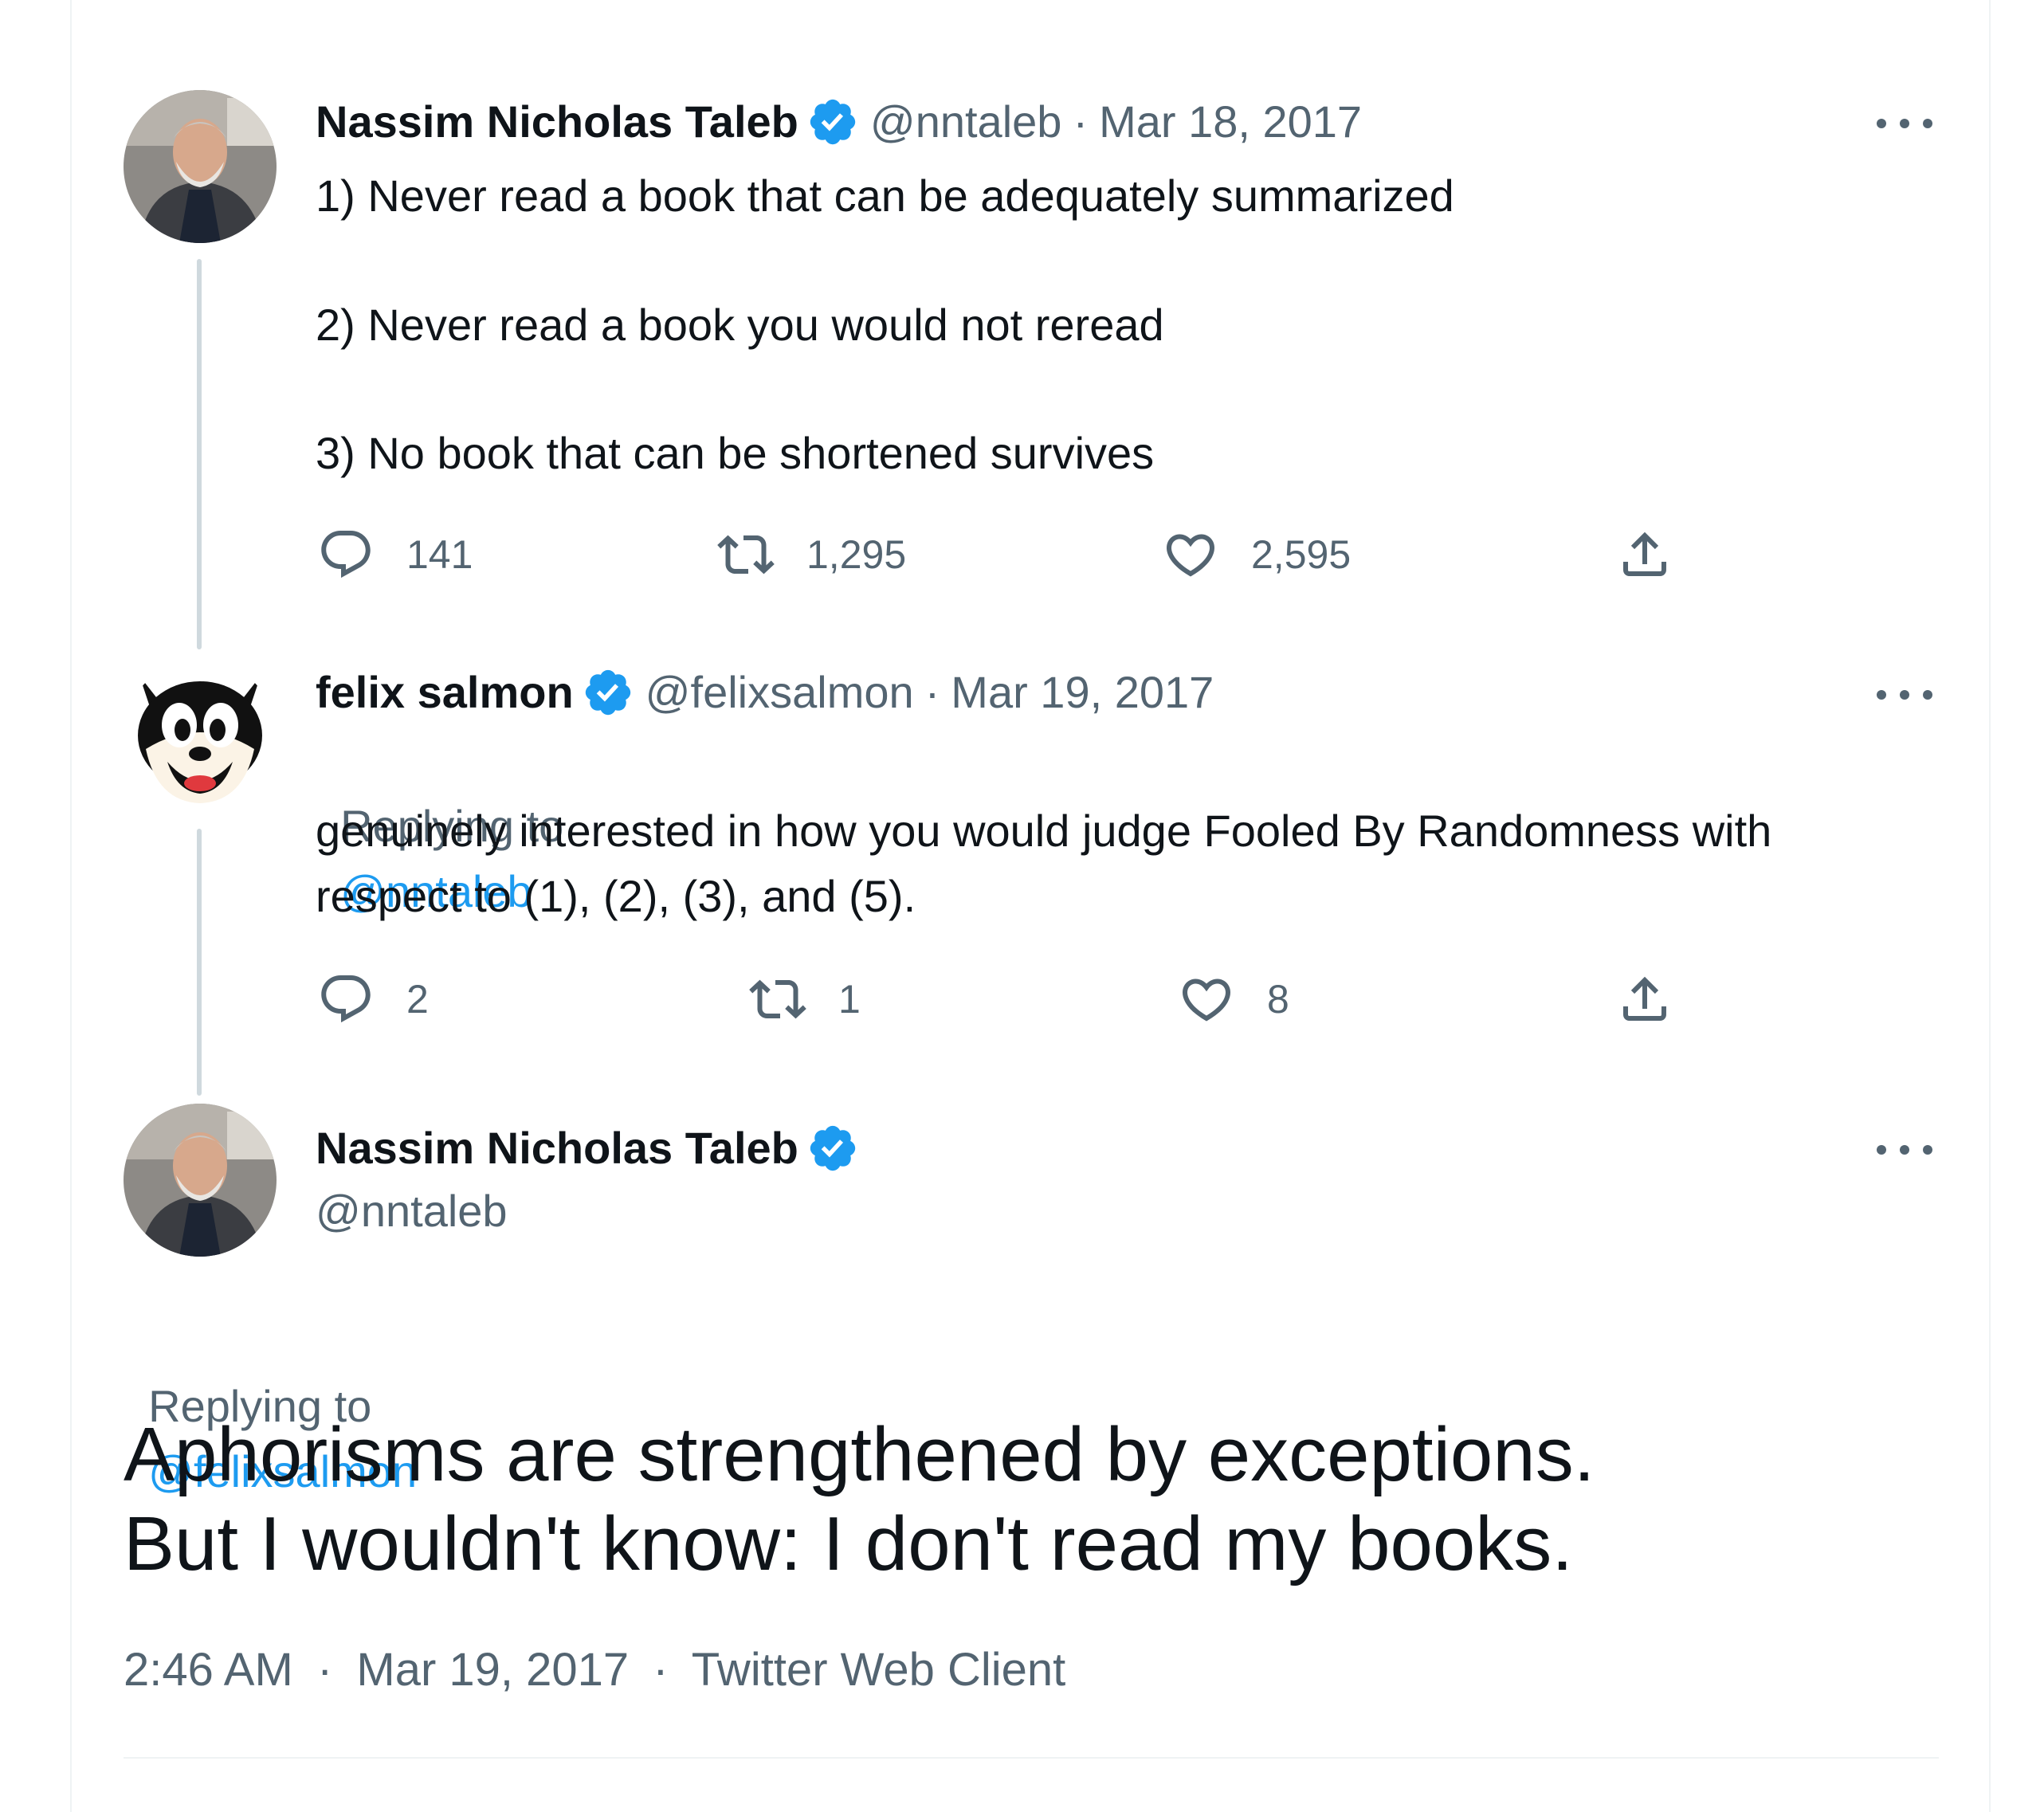  What do you see at coordinates (849, 1000) in the screenshot?
I see `retweet-count: 1` at bounding box center [849, 1000].